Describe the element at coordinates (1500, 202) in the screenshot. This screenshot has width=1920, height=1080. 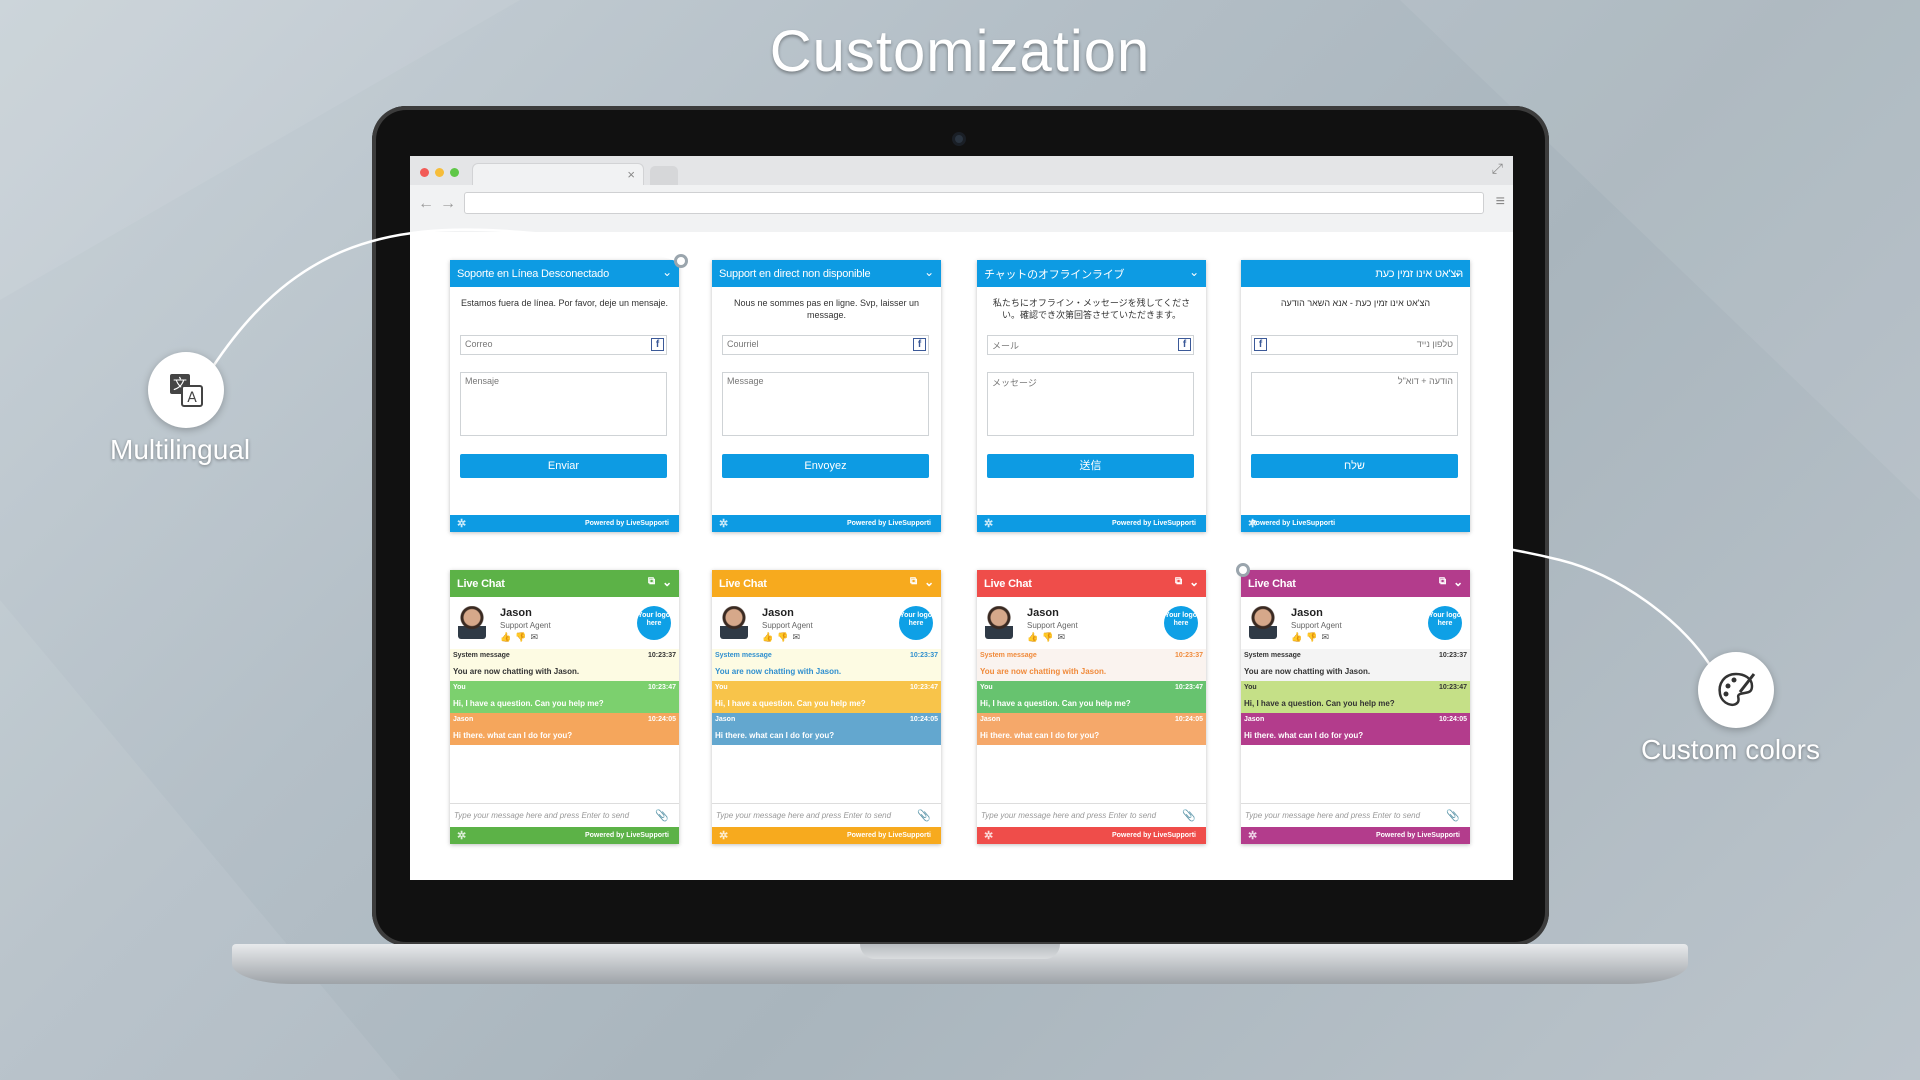
I see `menu-icon: ≡` at that location.